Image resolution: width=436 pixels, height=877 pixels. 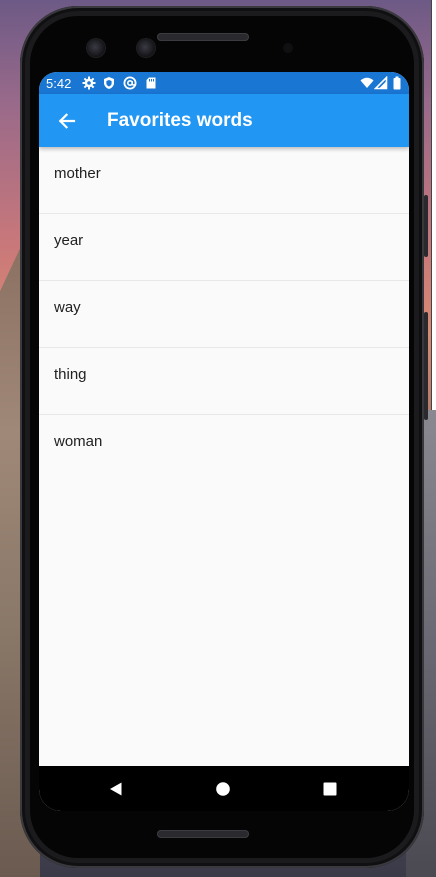 I want to click on sd-card-icon, so click(x=151, y=83).